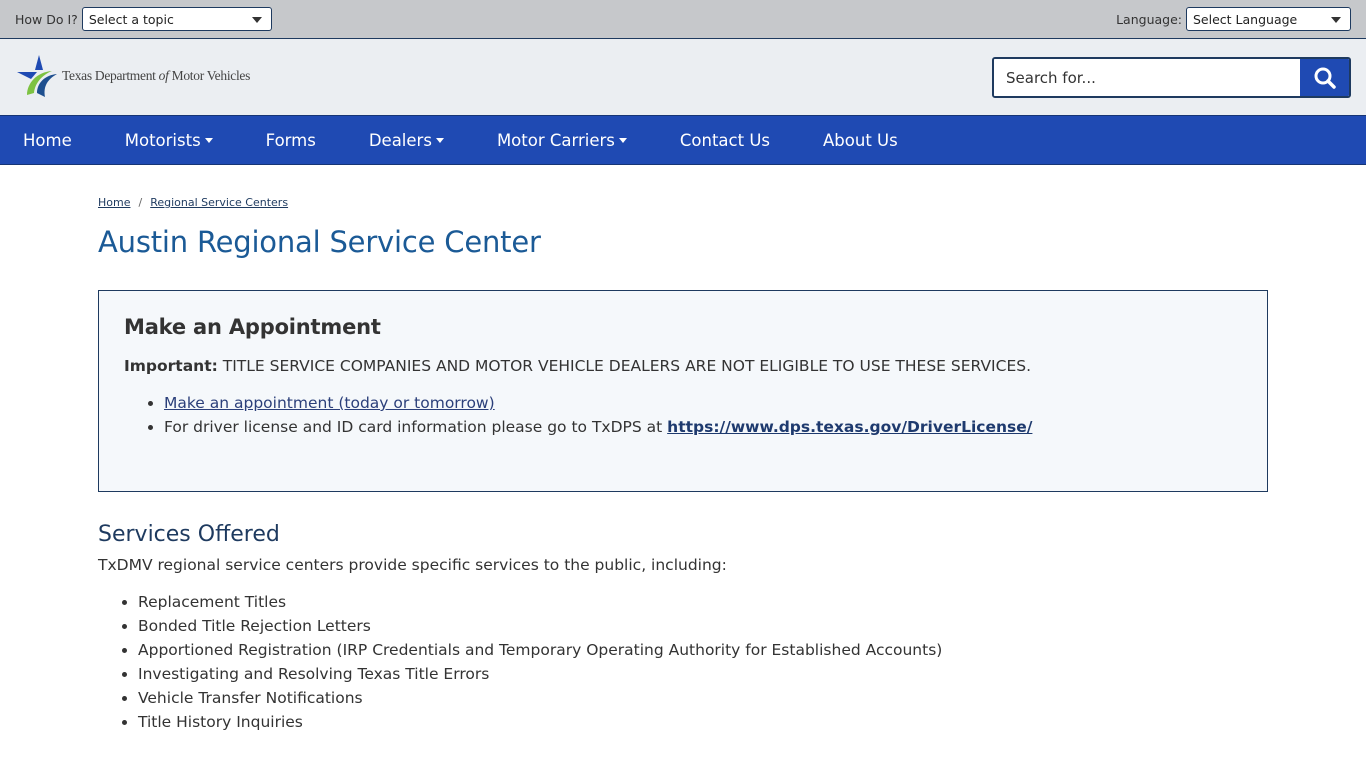 The height and width of the screenshot is (768, 1366). I want to click on nav-item-dealers: Dealers, so click(406, 140).